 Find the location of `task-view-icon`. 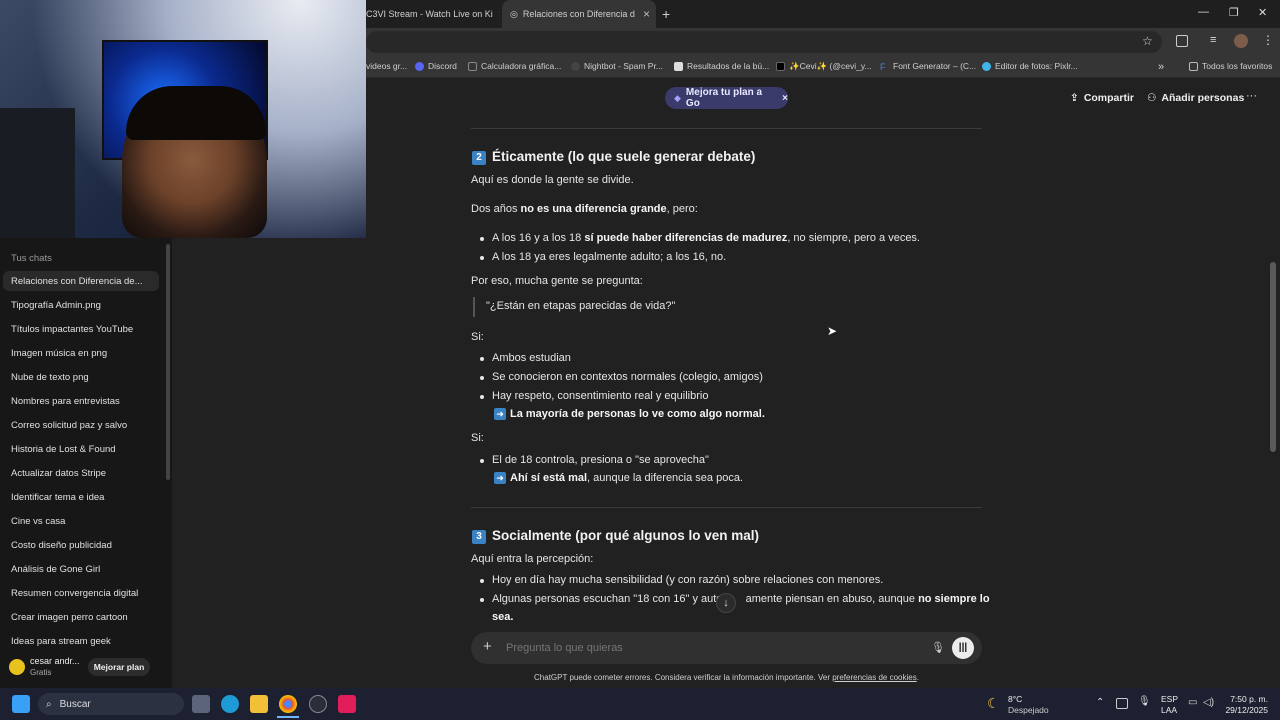

task-view-icon is located at coordinates (201, 704).